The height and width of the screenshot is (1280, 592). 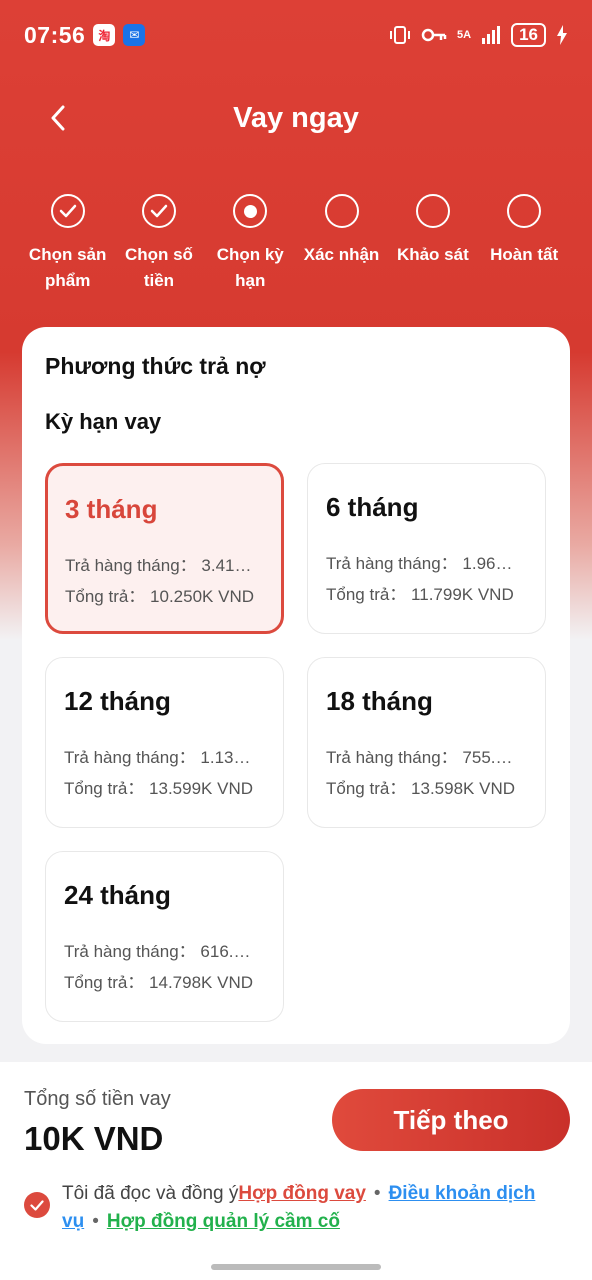 What do you see at coordinates (97, 1099) in the screenshot?
I see `total-loan-label: Tổng số tiền vay` at bounding box center [97, 1099].